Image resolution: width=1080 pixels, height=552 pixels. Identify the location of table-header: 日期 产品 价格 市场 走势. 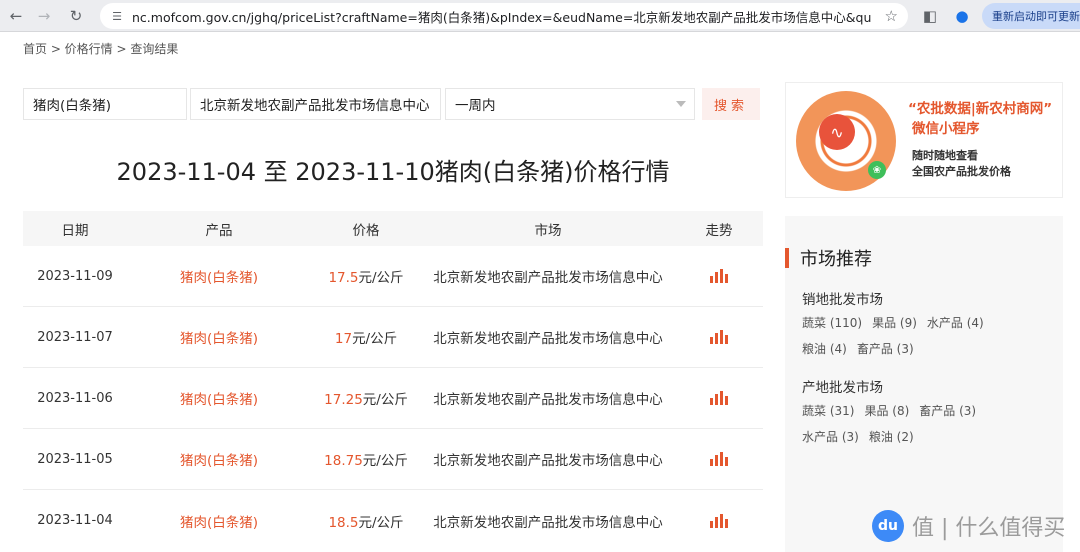
(393, 228).